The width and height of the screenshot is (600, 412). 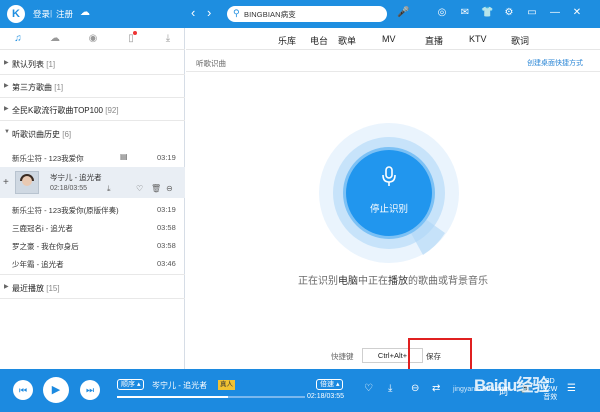 I want to click on song-title: 少年霜 - 追光者, so click(x=38, y=264).